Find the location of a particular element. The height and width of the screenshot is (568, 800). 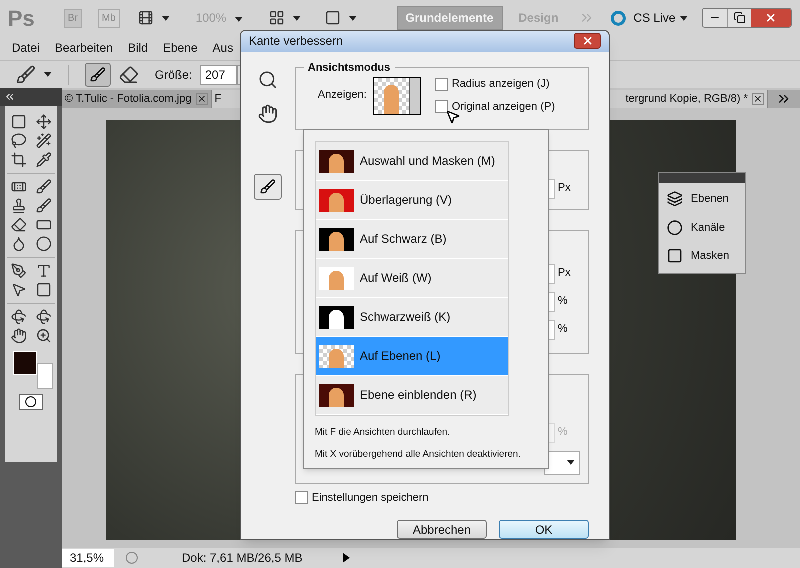

circle-icon is located at coordinates (31, 402).